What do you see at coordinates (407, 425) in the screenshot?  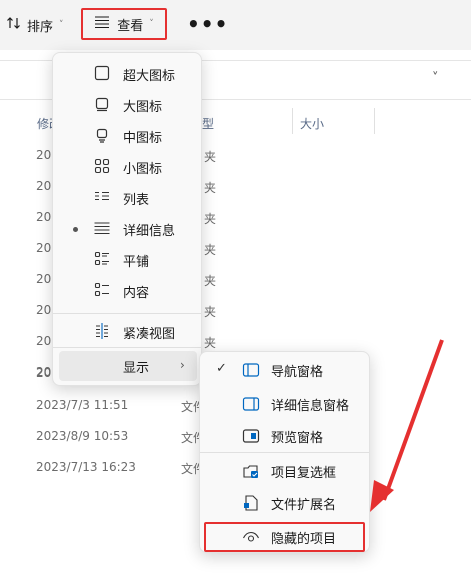 I see `annotation-arrow` at bounding box center [407, 425].